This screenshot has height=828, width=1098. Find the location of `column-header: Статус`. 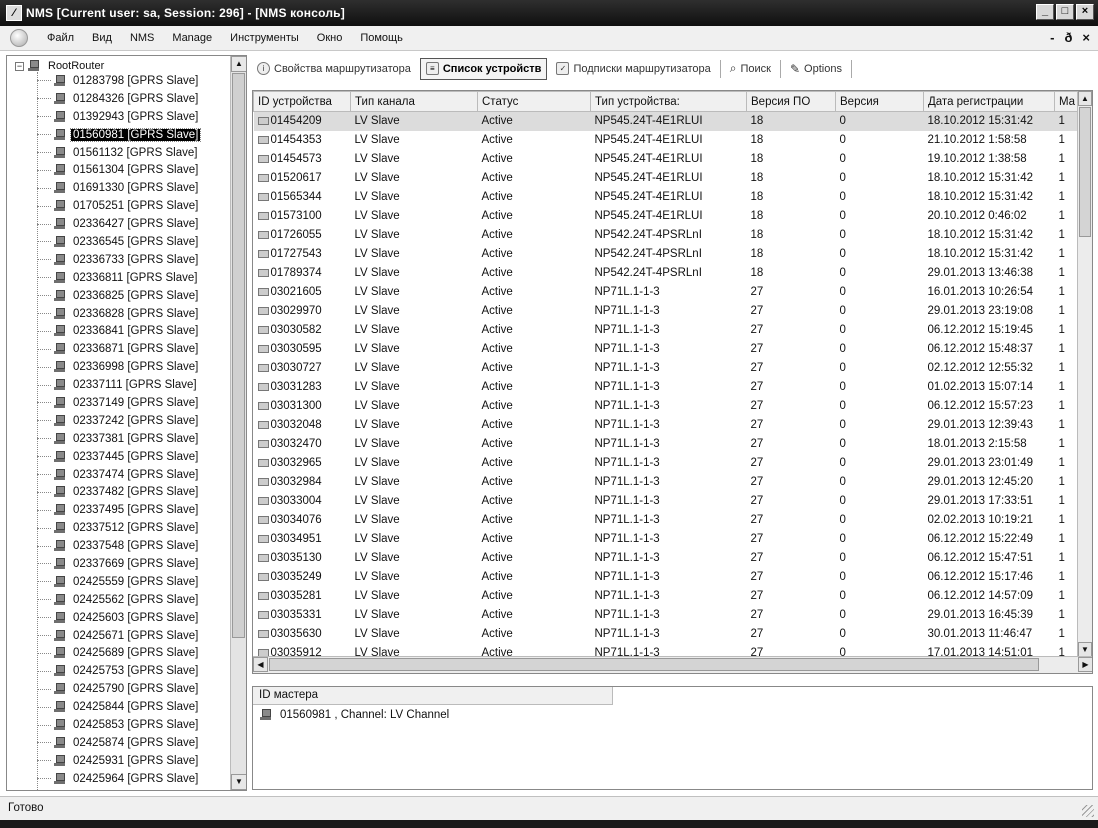

column-header: Статус is located at coordinates (534, 101).